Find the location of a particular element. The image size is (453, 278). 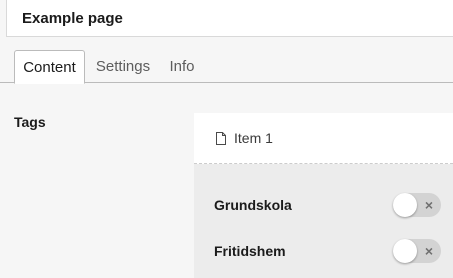

tab-bar: Content Settings Info is located at coordinates (226, 67).